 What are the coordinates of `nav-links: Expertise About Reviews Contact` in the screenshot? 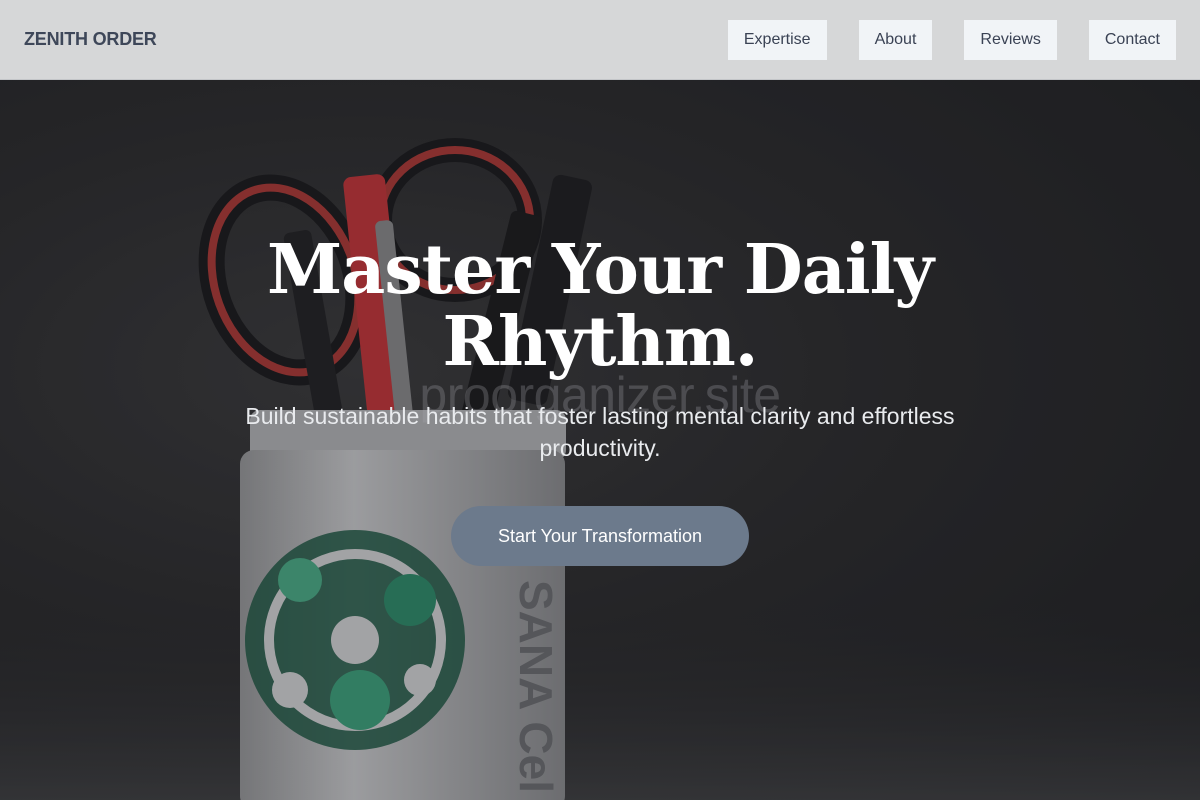 It's located at (951, 39).